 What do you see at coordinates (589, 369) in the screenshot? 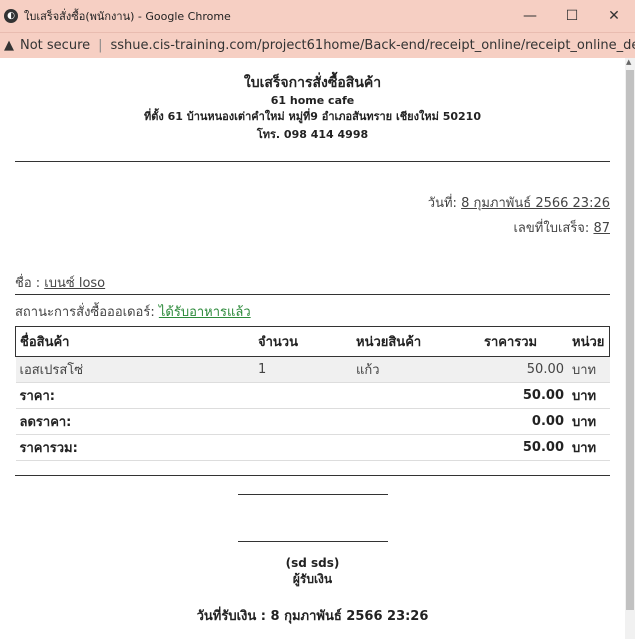
I see `item-currency: บาท` at bounding box center [589, 369].